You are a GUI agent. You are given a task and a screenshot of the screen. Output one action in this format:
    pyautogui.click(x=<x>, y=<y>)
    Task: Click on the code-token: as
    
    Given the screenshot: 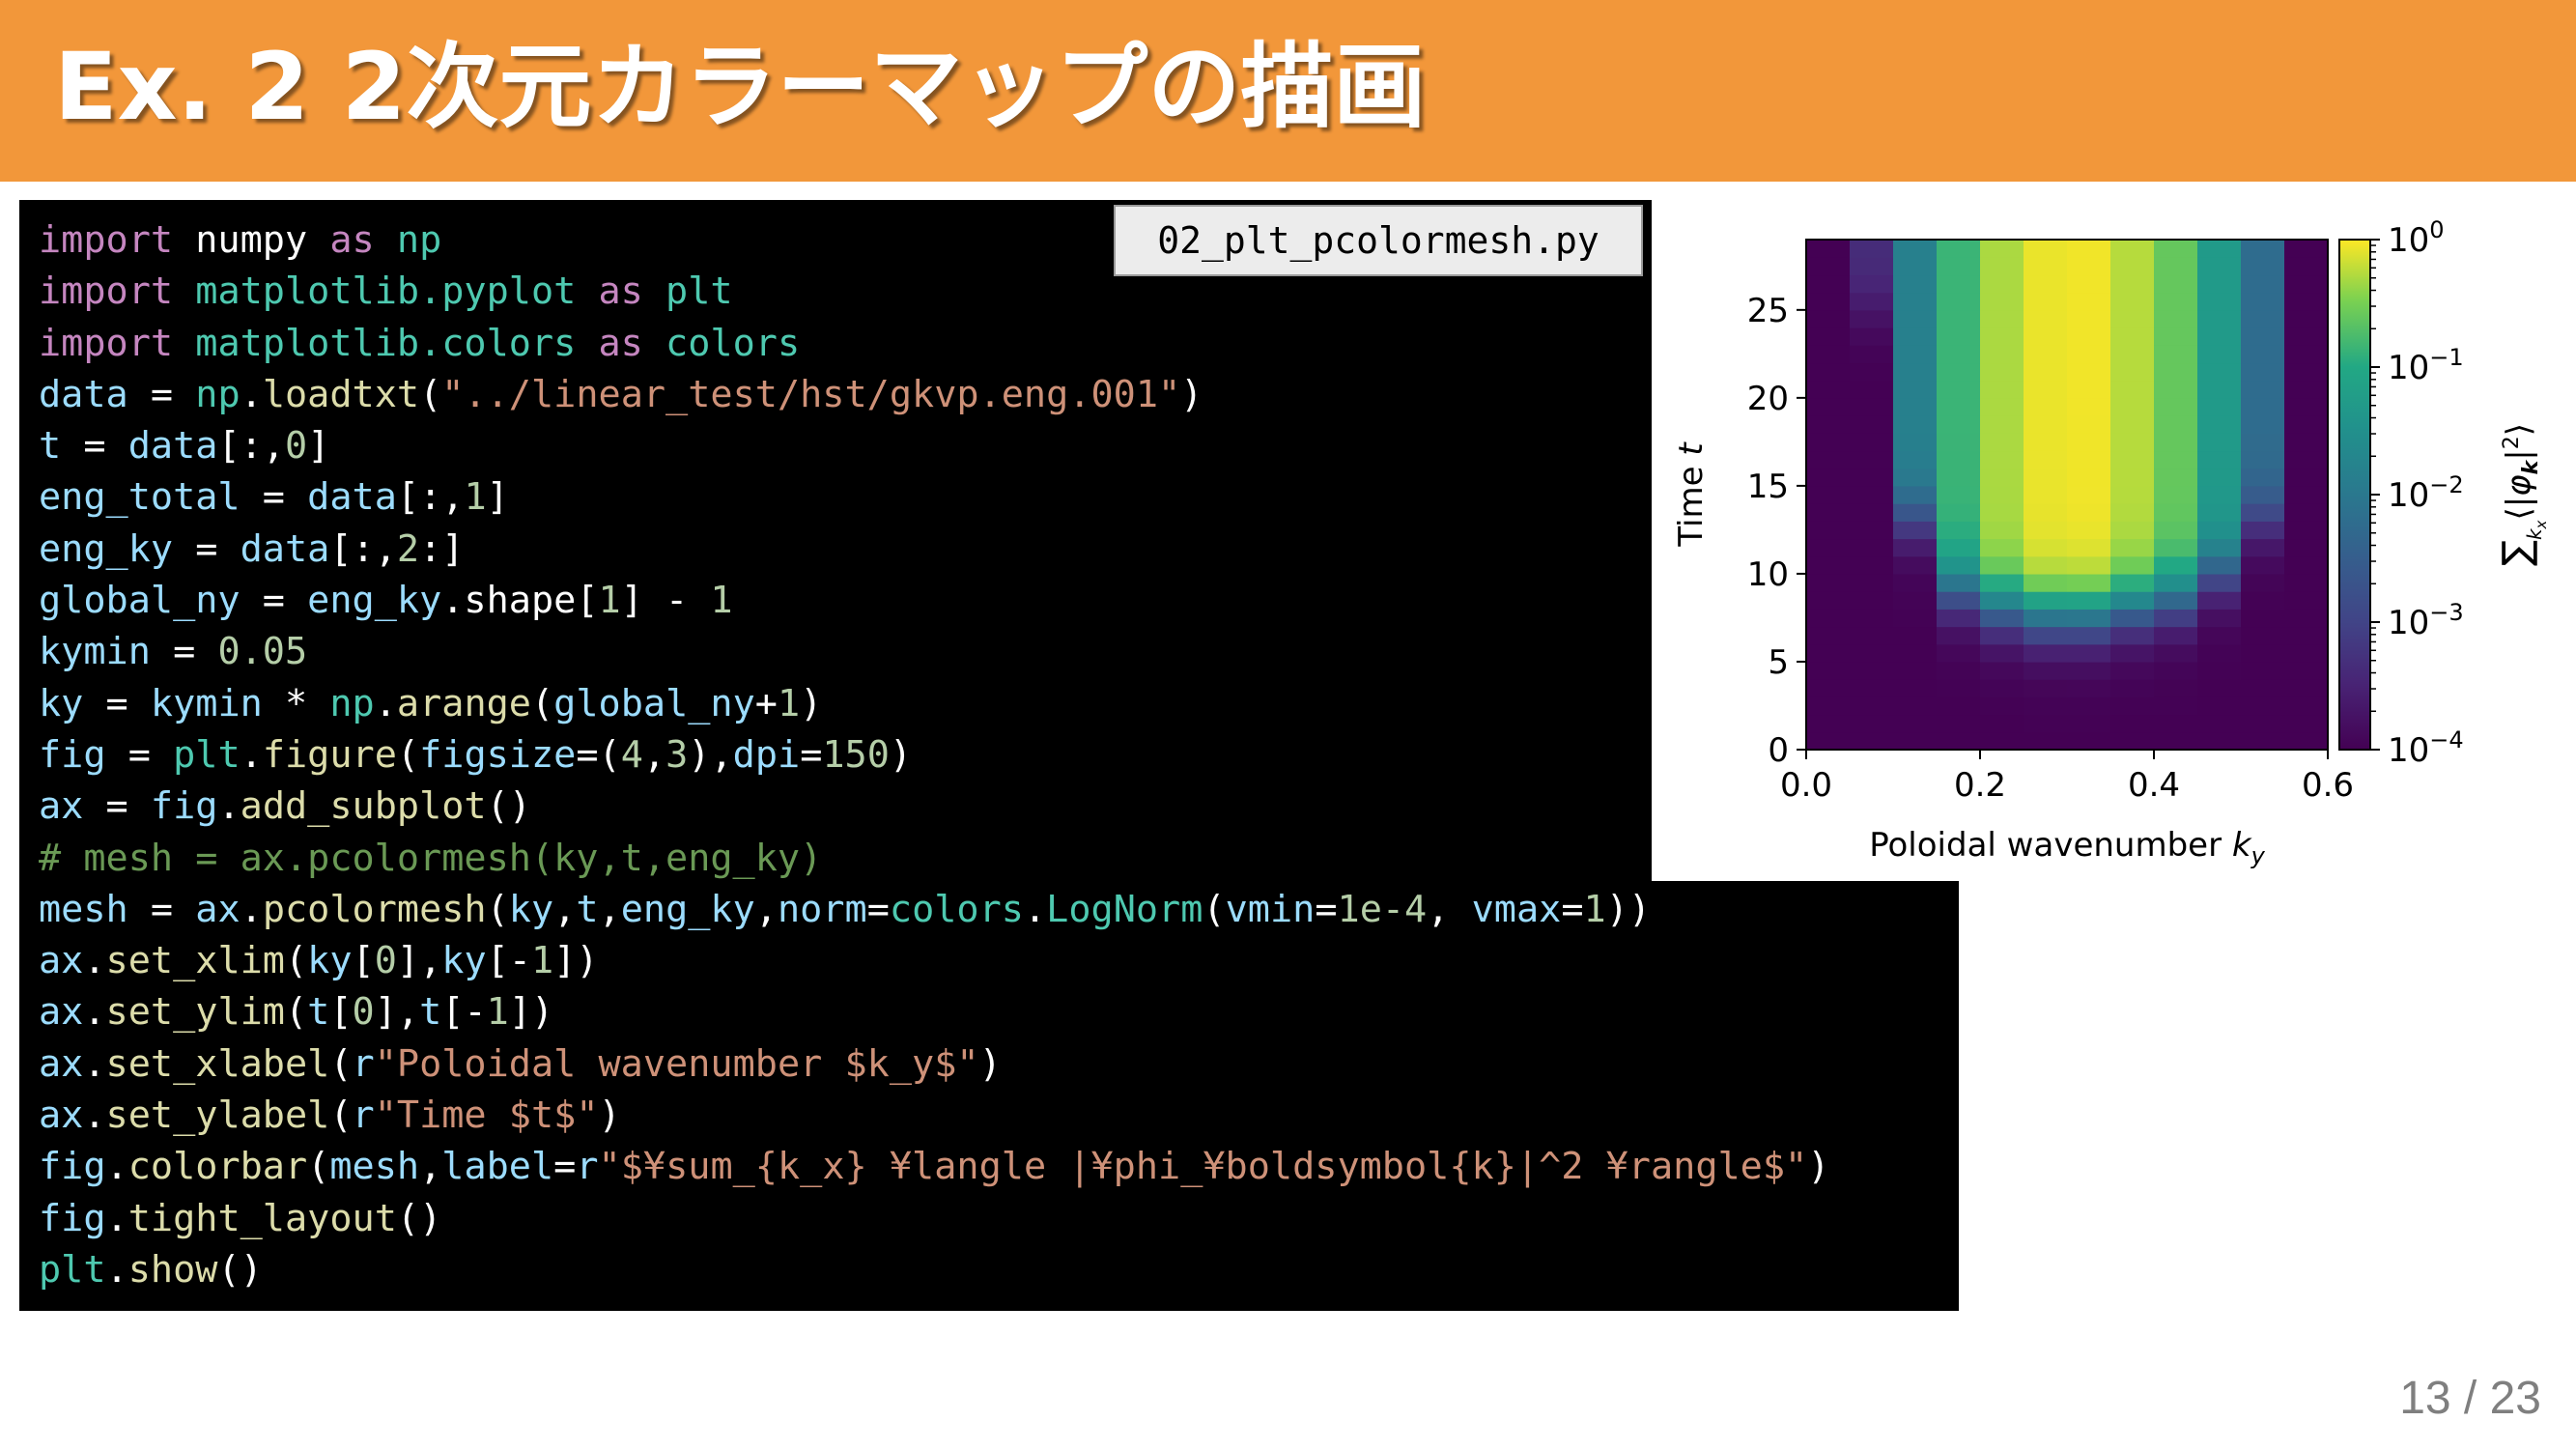 What is the action you would take?
    pyautogui.click(x=352, y=240)
    